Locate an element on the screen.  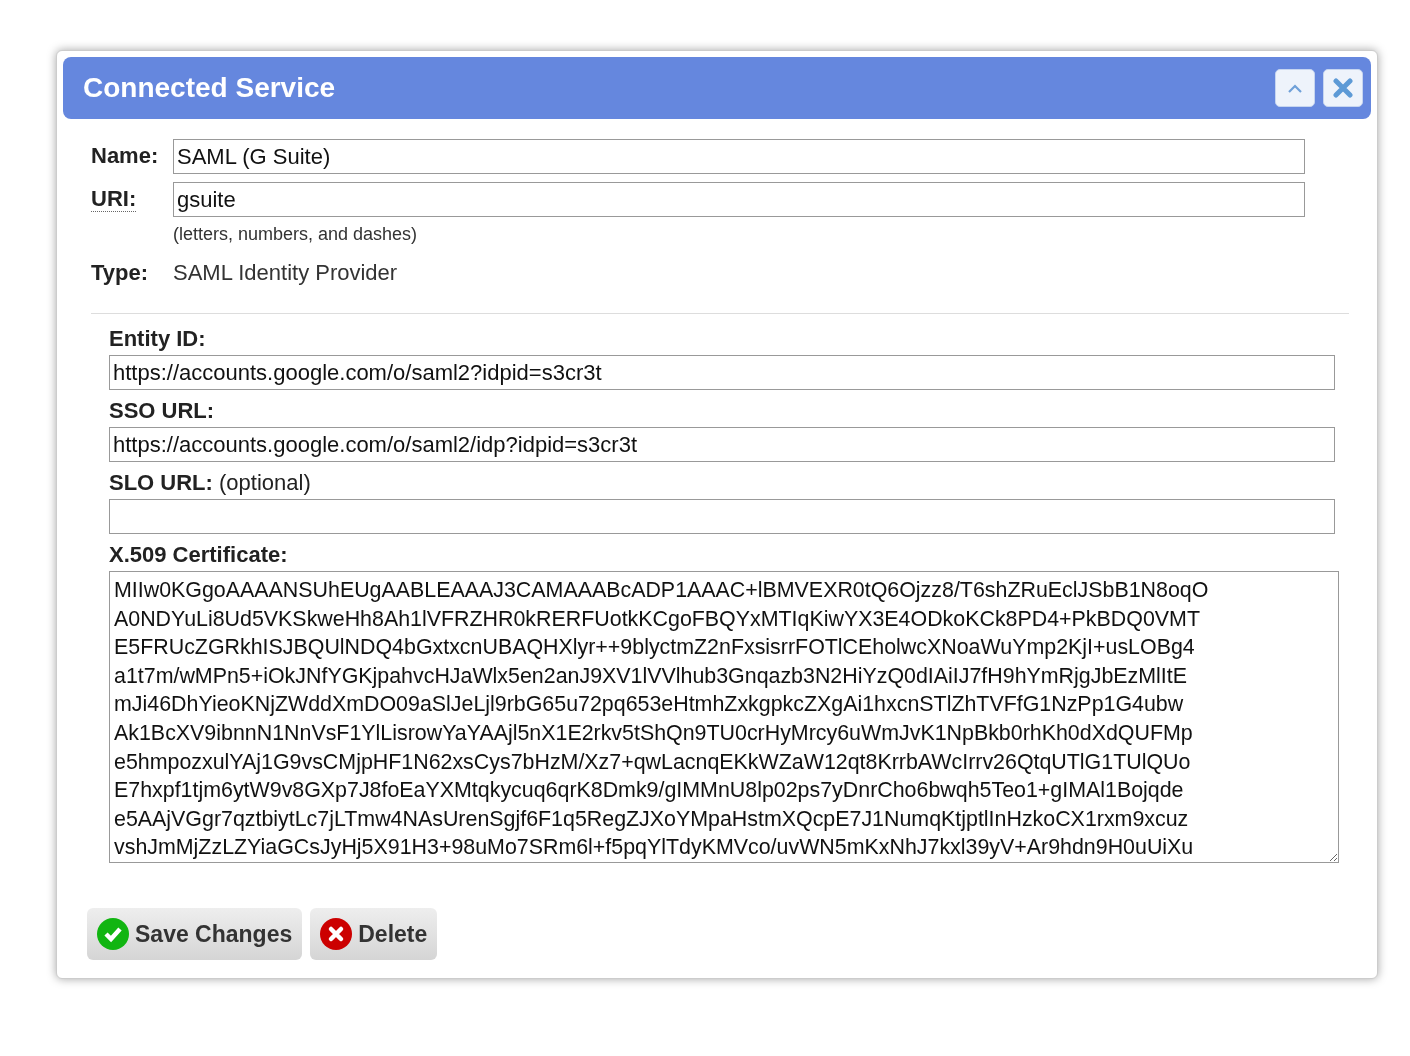
collapse-button is located at coordinates (1295, 88).